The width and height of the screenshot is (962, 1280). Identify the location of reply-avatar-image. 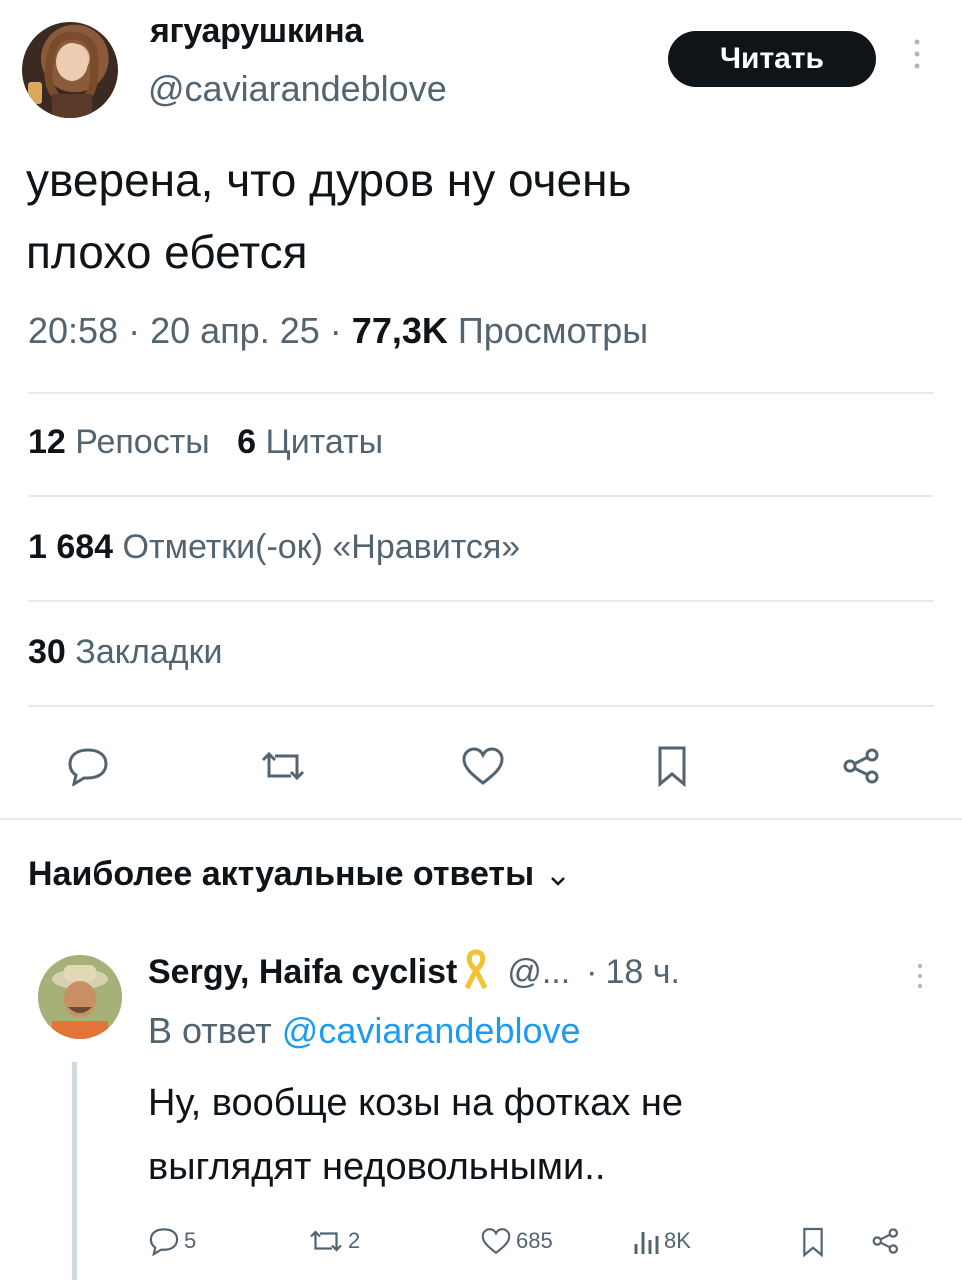
(80, 997).